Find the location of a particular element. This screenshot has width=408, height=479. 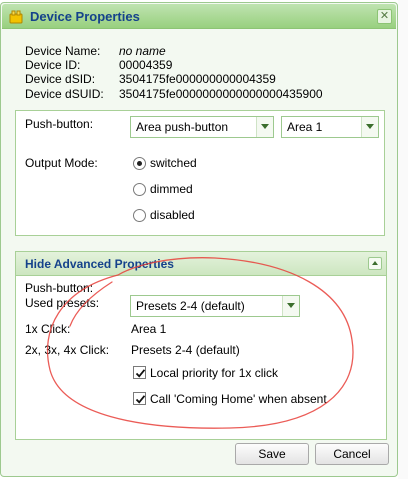

used-presets-select: Presets 2-4 (default) is located at coordinates (215, 306).